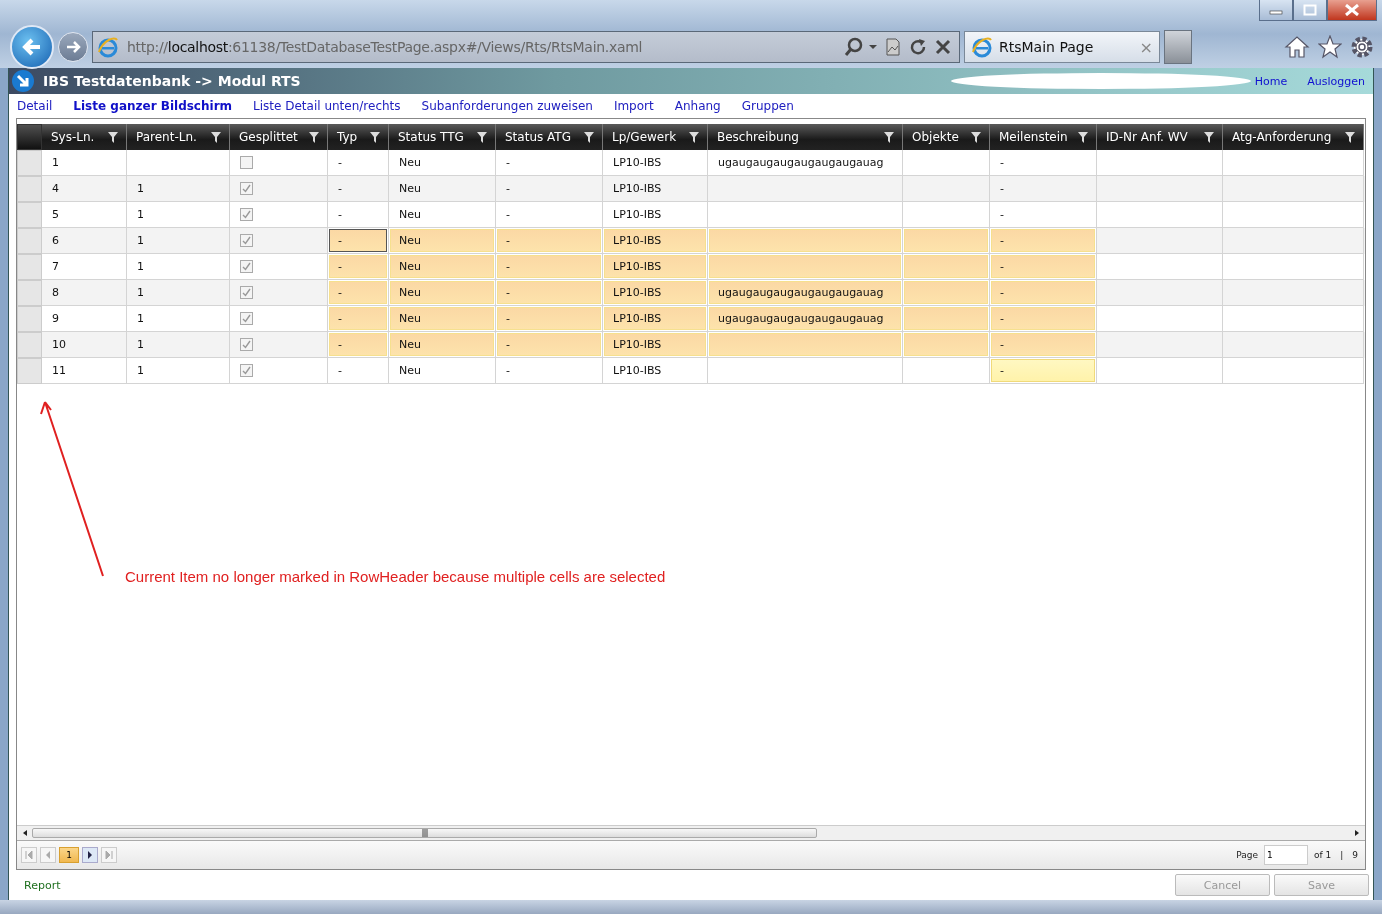 This screenshot has height=914, width=1382. Describe the element at coordinates (29, 855) in the screenshot. I see `first-page-button` at that location.